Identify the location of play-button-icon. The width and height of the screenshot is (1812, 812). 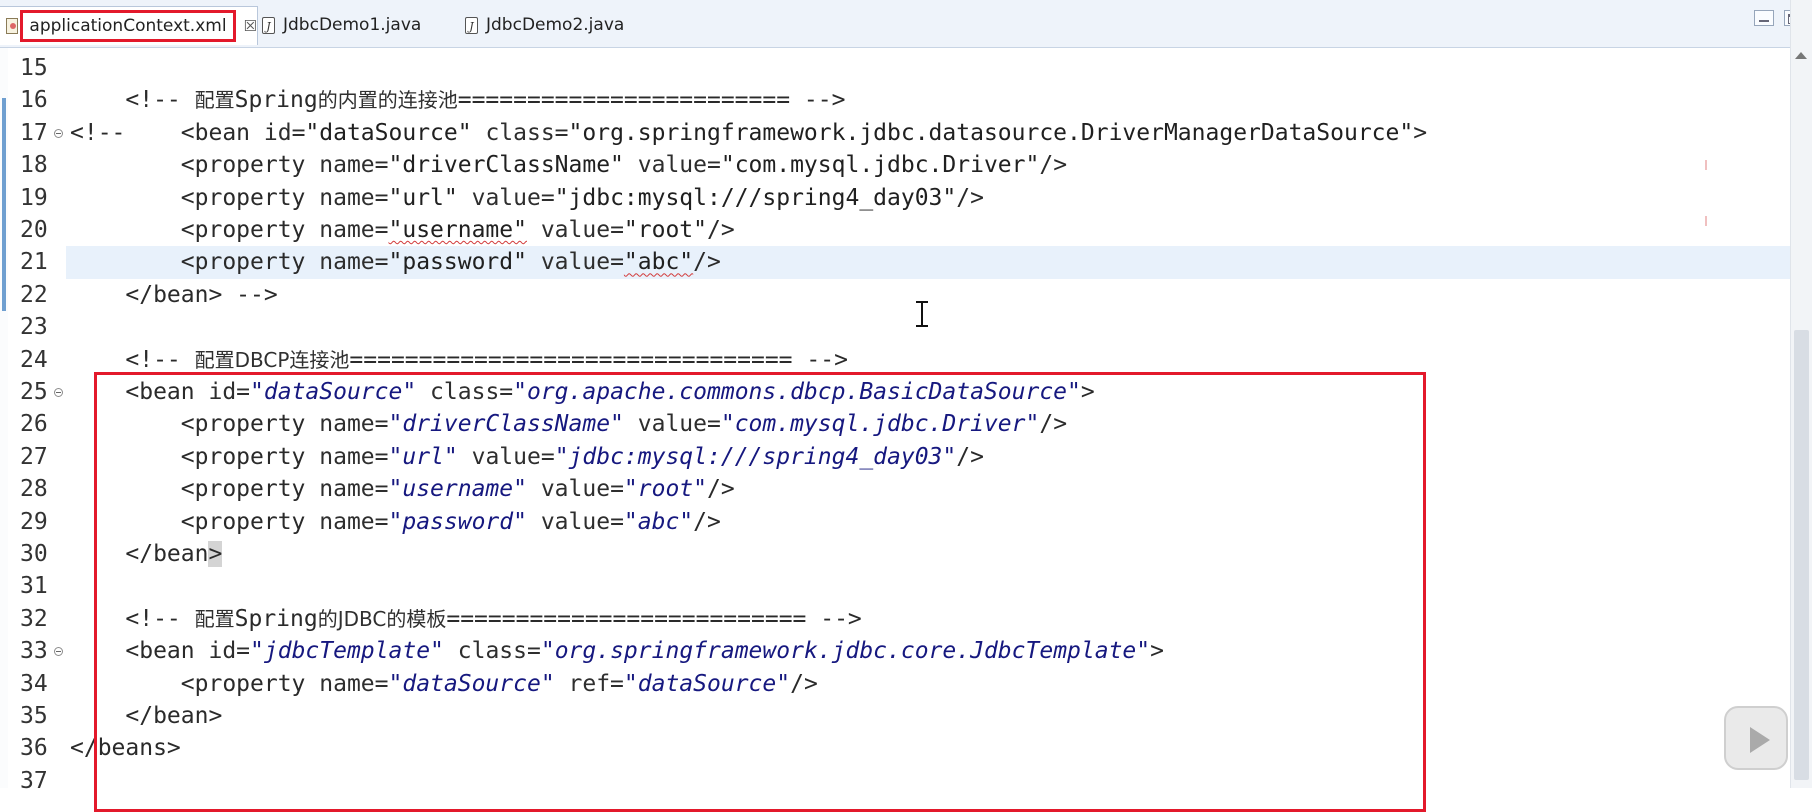
(1756, 738).